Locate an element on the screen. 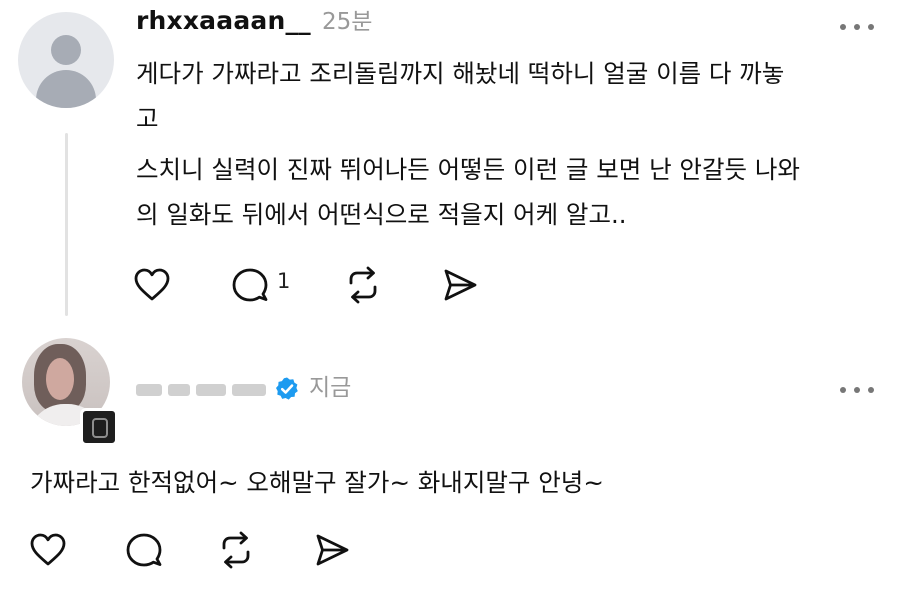  comment-count: 1 is located at coordinates (284, 281).